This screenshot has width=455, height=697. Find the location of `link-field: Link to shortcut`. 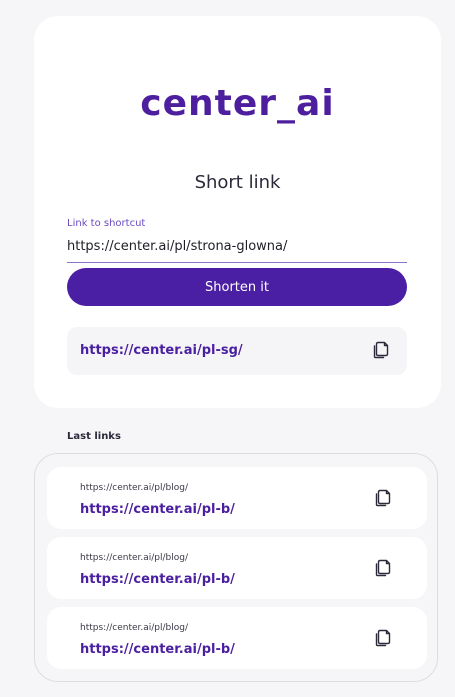

link-field: Link to shortcut is located at coordinates (237, 240).